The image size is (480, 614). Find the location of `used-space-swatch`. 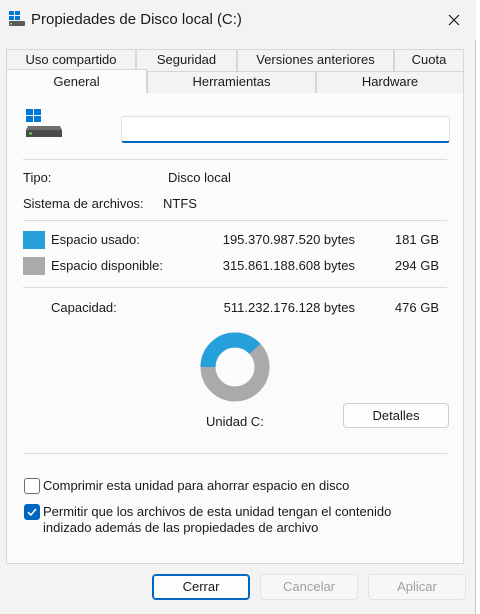

used-space-swatch is located at coordinates (34, 240).